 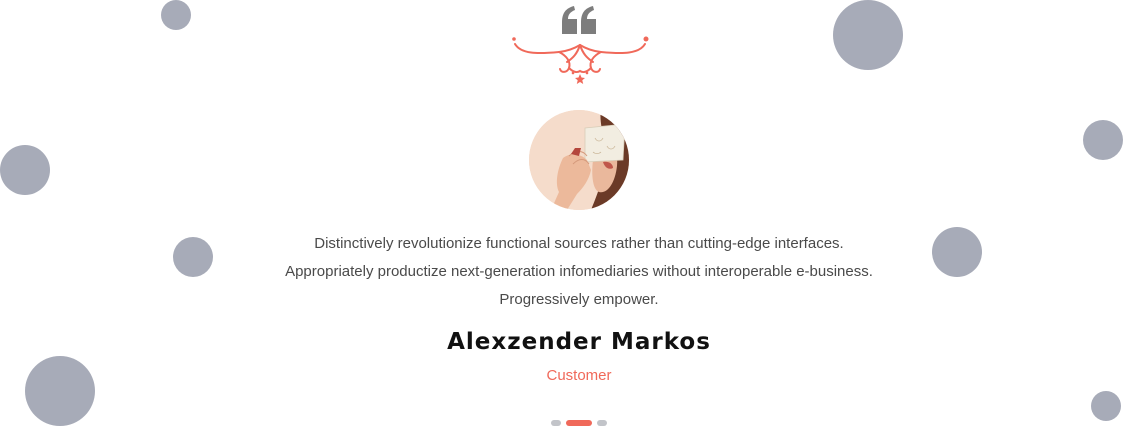 I want to click on customer-role: Customer, so click(x=579, y=375).